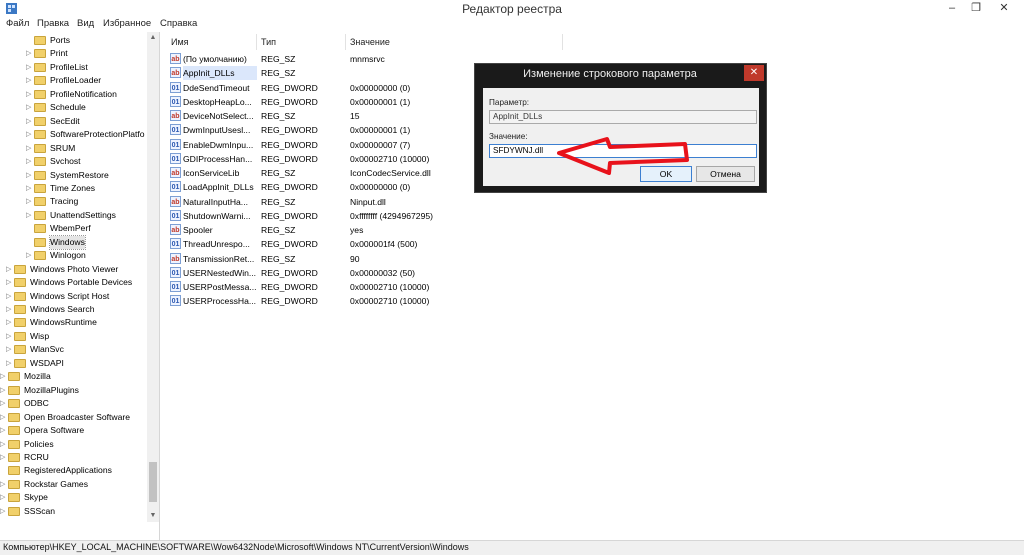  What do you see at coordinates (278, 230) in the screenshot?
I see `value-type: REG_SZ` at bounding box center [278, 230].